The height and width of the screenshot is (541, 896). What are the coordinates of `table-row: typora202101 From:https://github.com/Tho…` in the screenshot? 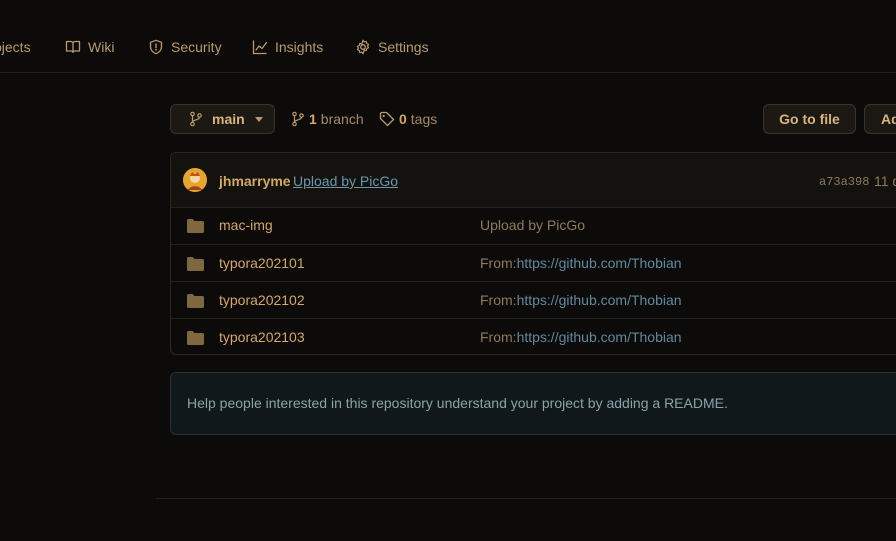 It's located at (533, 263).